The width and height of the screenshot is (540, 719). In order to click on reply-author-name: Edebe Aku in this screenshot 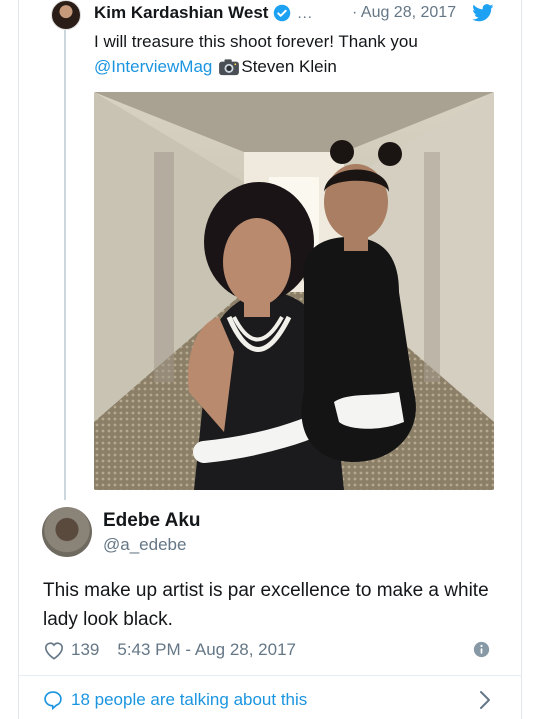, I will do `click(152, 521)`.